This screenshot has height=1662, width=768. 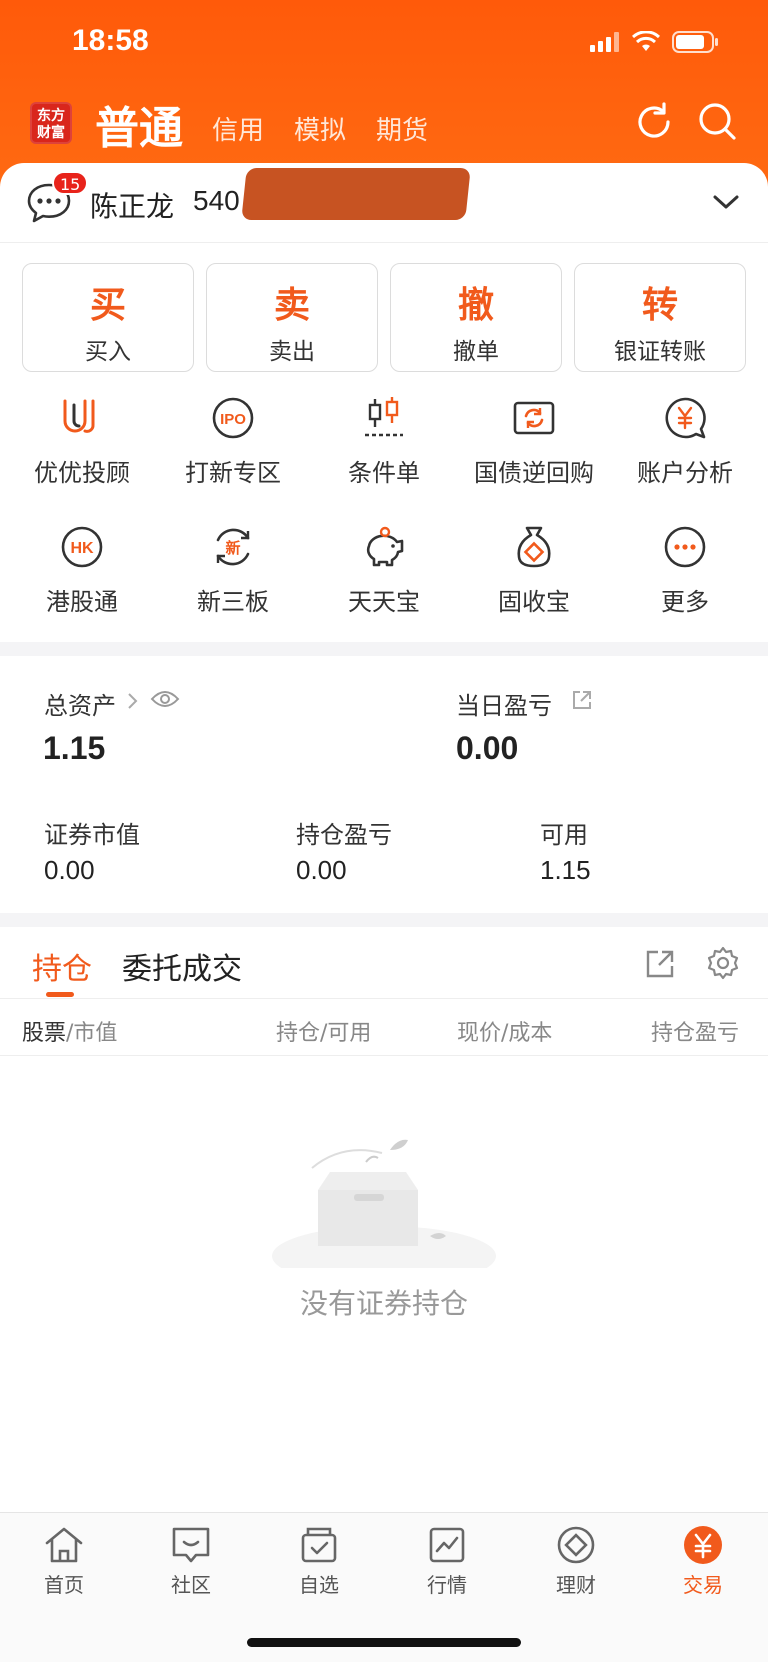 I want to click on buy-glyph: 买, so click(x=107, y=305).